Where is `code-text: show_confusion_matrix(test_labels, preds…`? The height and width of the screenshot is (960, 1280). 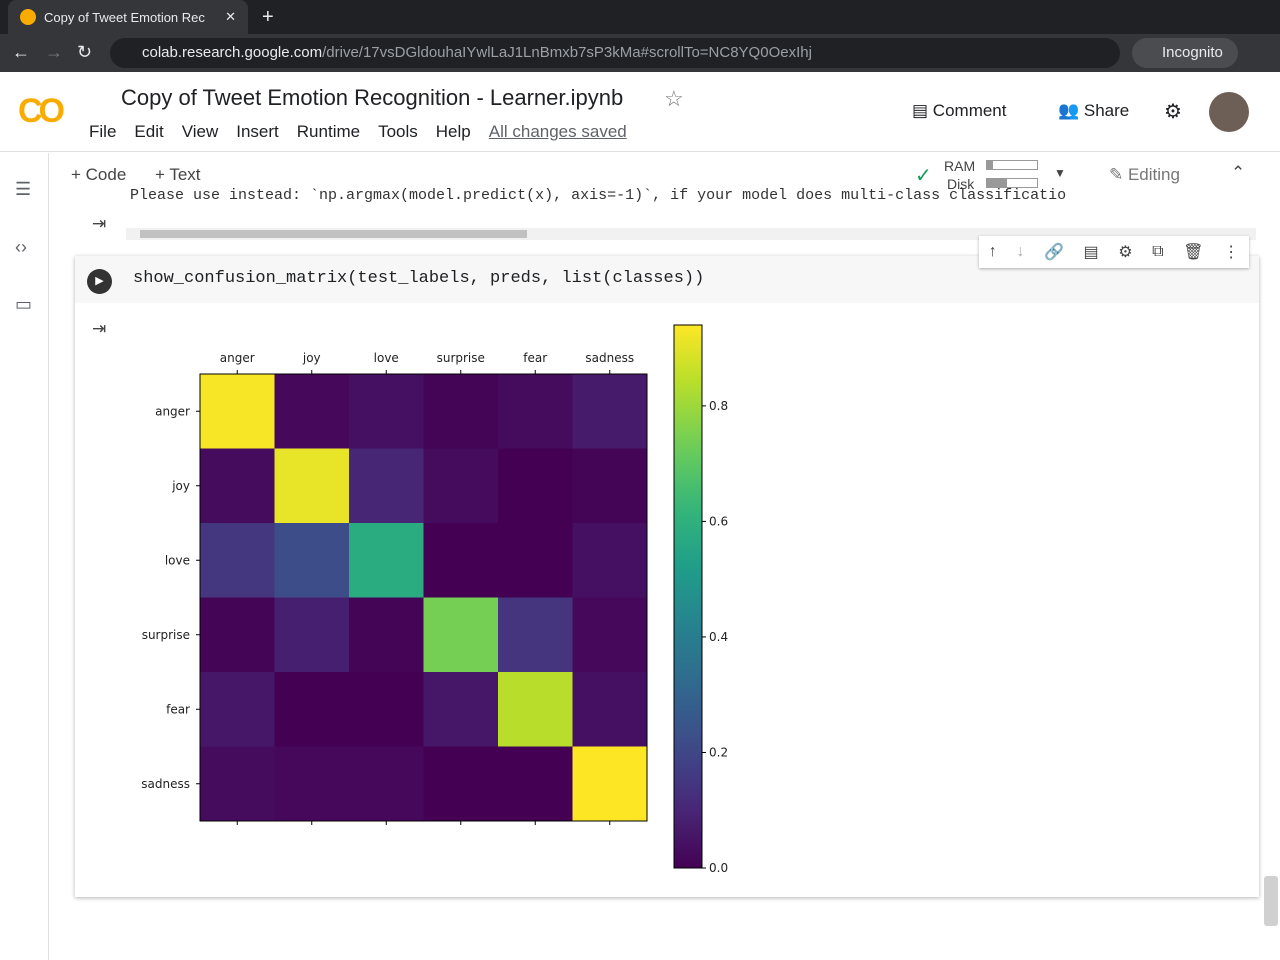
code-text: show_confusion_matrix(test_labels, preds… is located at coordinates (418, 278).